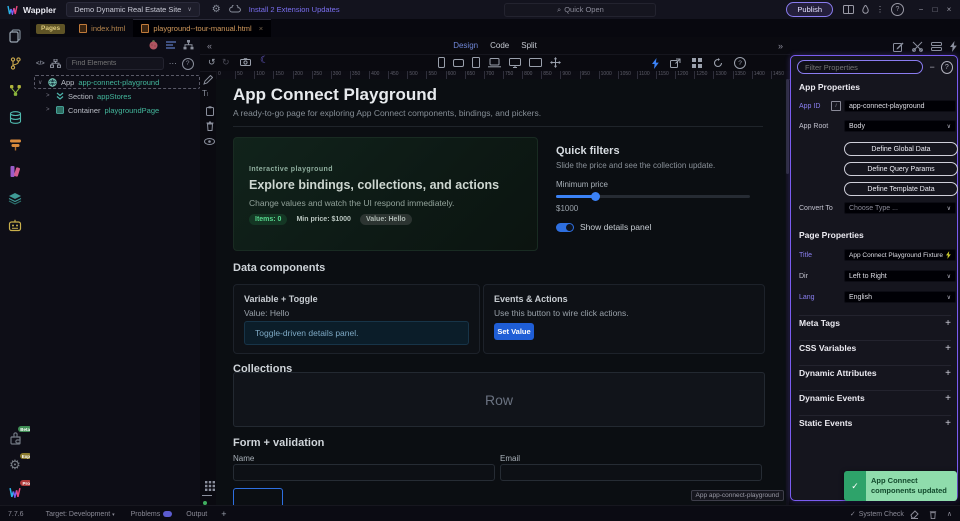  What do you see at coordinates (914, 514) in the screenshot?
I see `cleanup-icon` at bounding box center [914, 514].